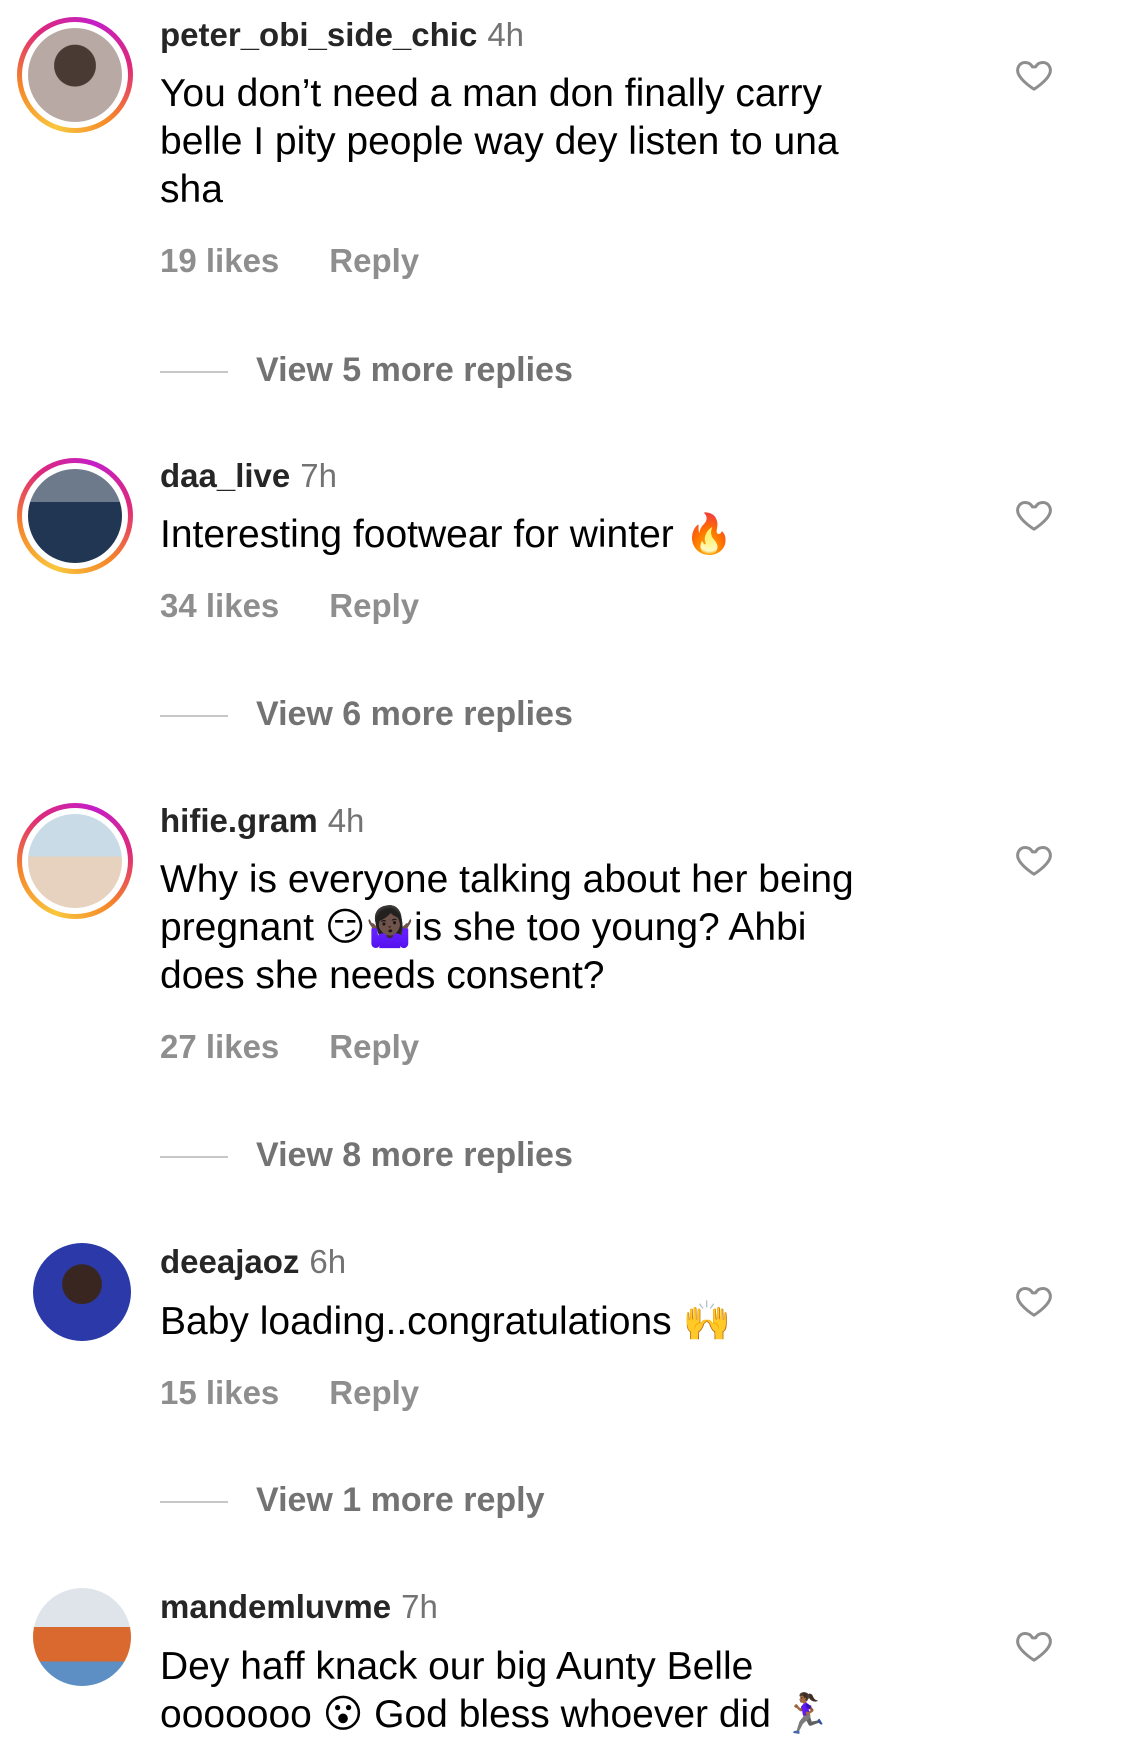 This screenshot has height=1740, width=1125. What do you see at coordinates (275, 1606) in the screenshot?
I see `comment-username: mandemluvme` at bounding box center [275, 1606].